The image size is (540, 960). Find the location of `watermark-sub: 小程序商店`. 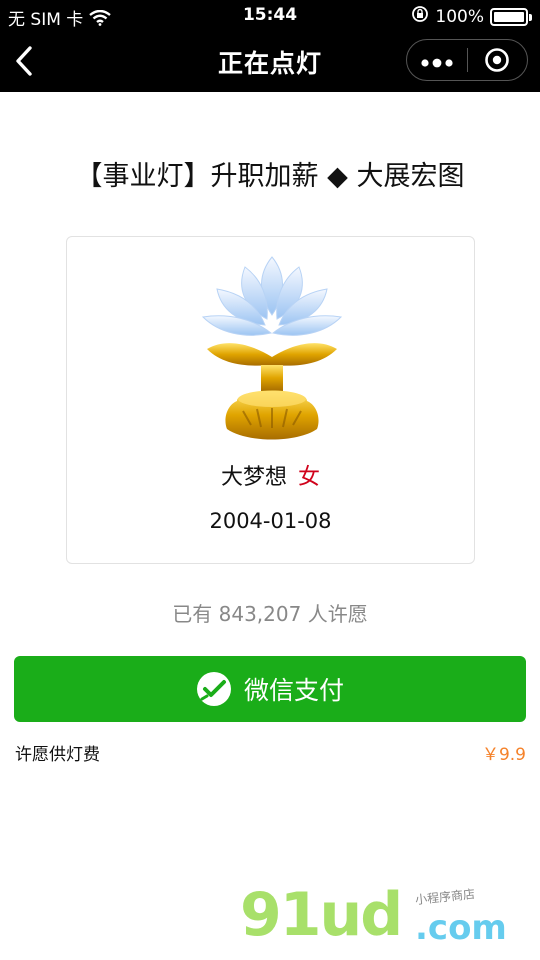

watermark-sub: 小程序商店 is located at coordinates (445, 897).